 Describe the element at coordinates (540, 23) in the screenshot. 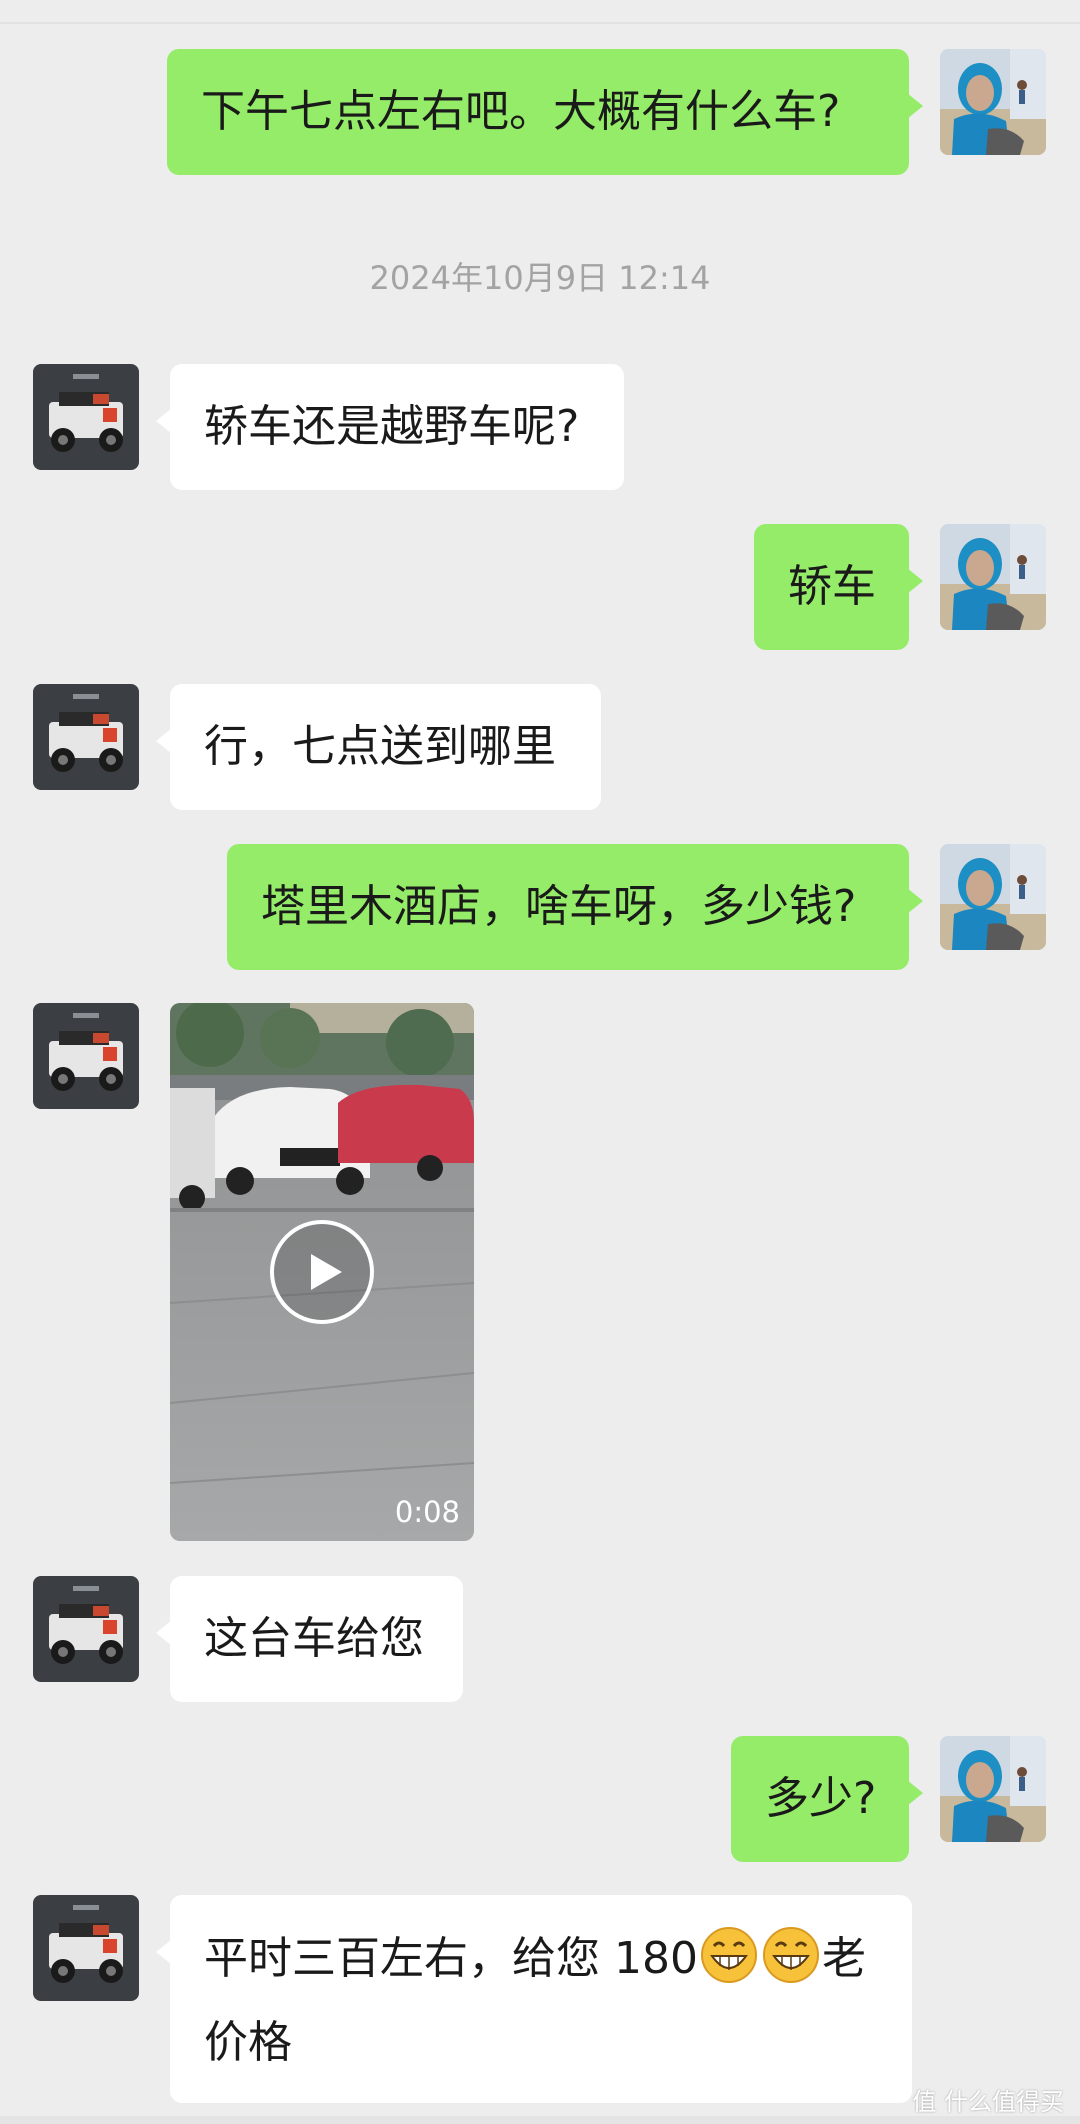

I see `top-divider` at that location.